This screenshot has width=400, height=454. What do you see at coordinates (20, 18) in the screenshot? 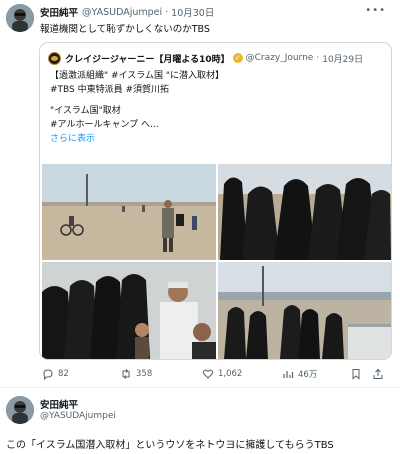
I see `author-avatar` at bounding box center [20, 18].